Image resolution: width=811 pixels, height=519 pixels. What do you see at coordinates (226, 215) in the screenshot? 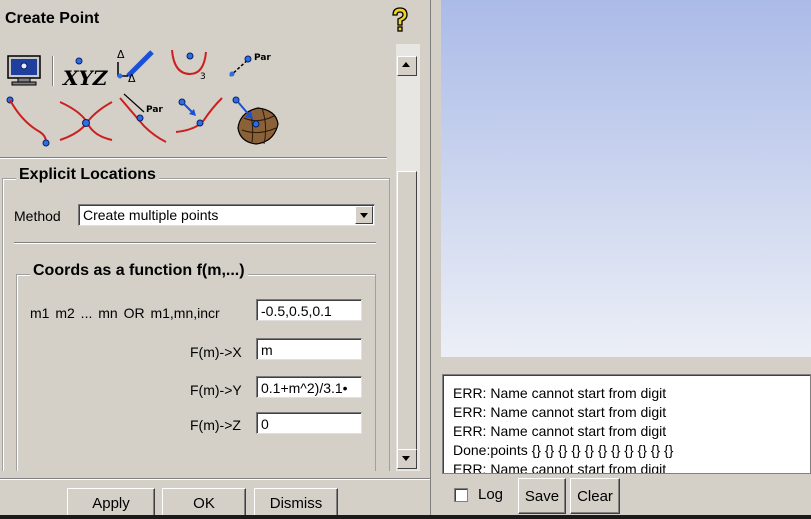
I see `method-select: Create multiple points` at bounding box center [226, 215].